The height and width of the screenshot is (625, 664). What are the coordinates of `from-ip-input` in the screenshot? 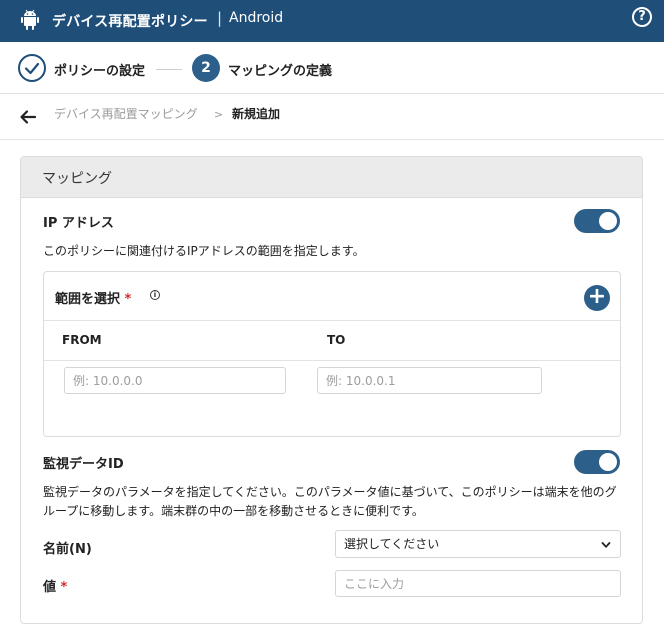 It's located at (175, 380).